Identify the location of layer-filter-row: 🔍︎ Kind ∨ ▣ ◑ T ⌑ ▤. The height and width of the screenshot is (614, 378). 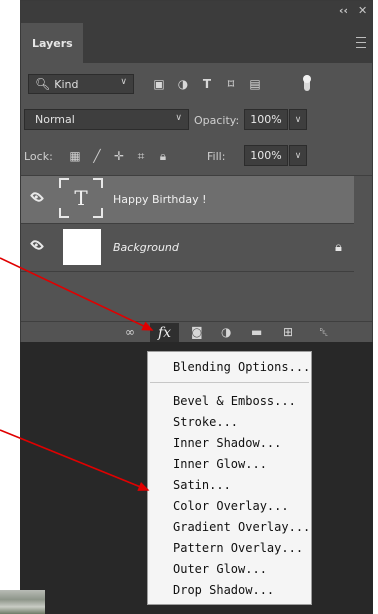
(196, 83).